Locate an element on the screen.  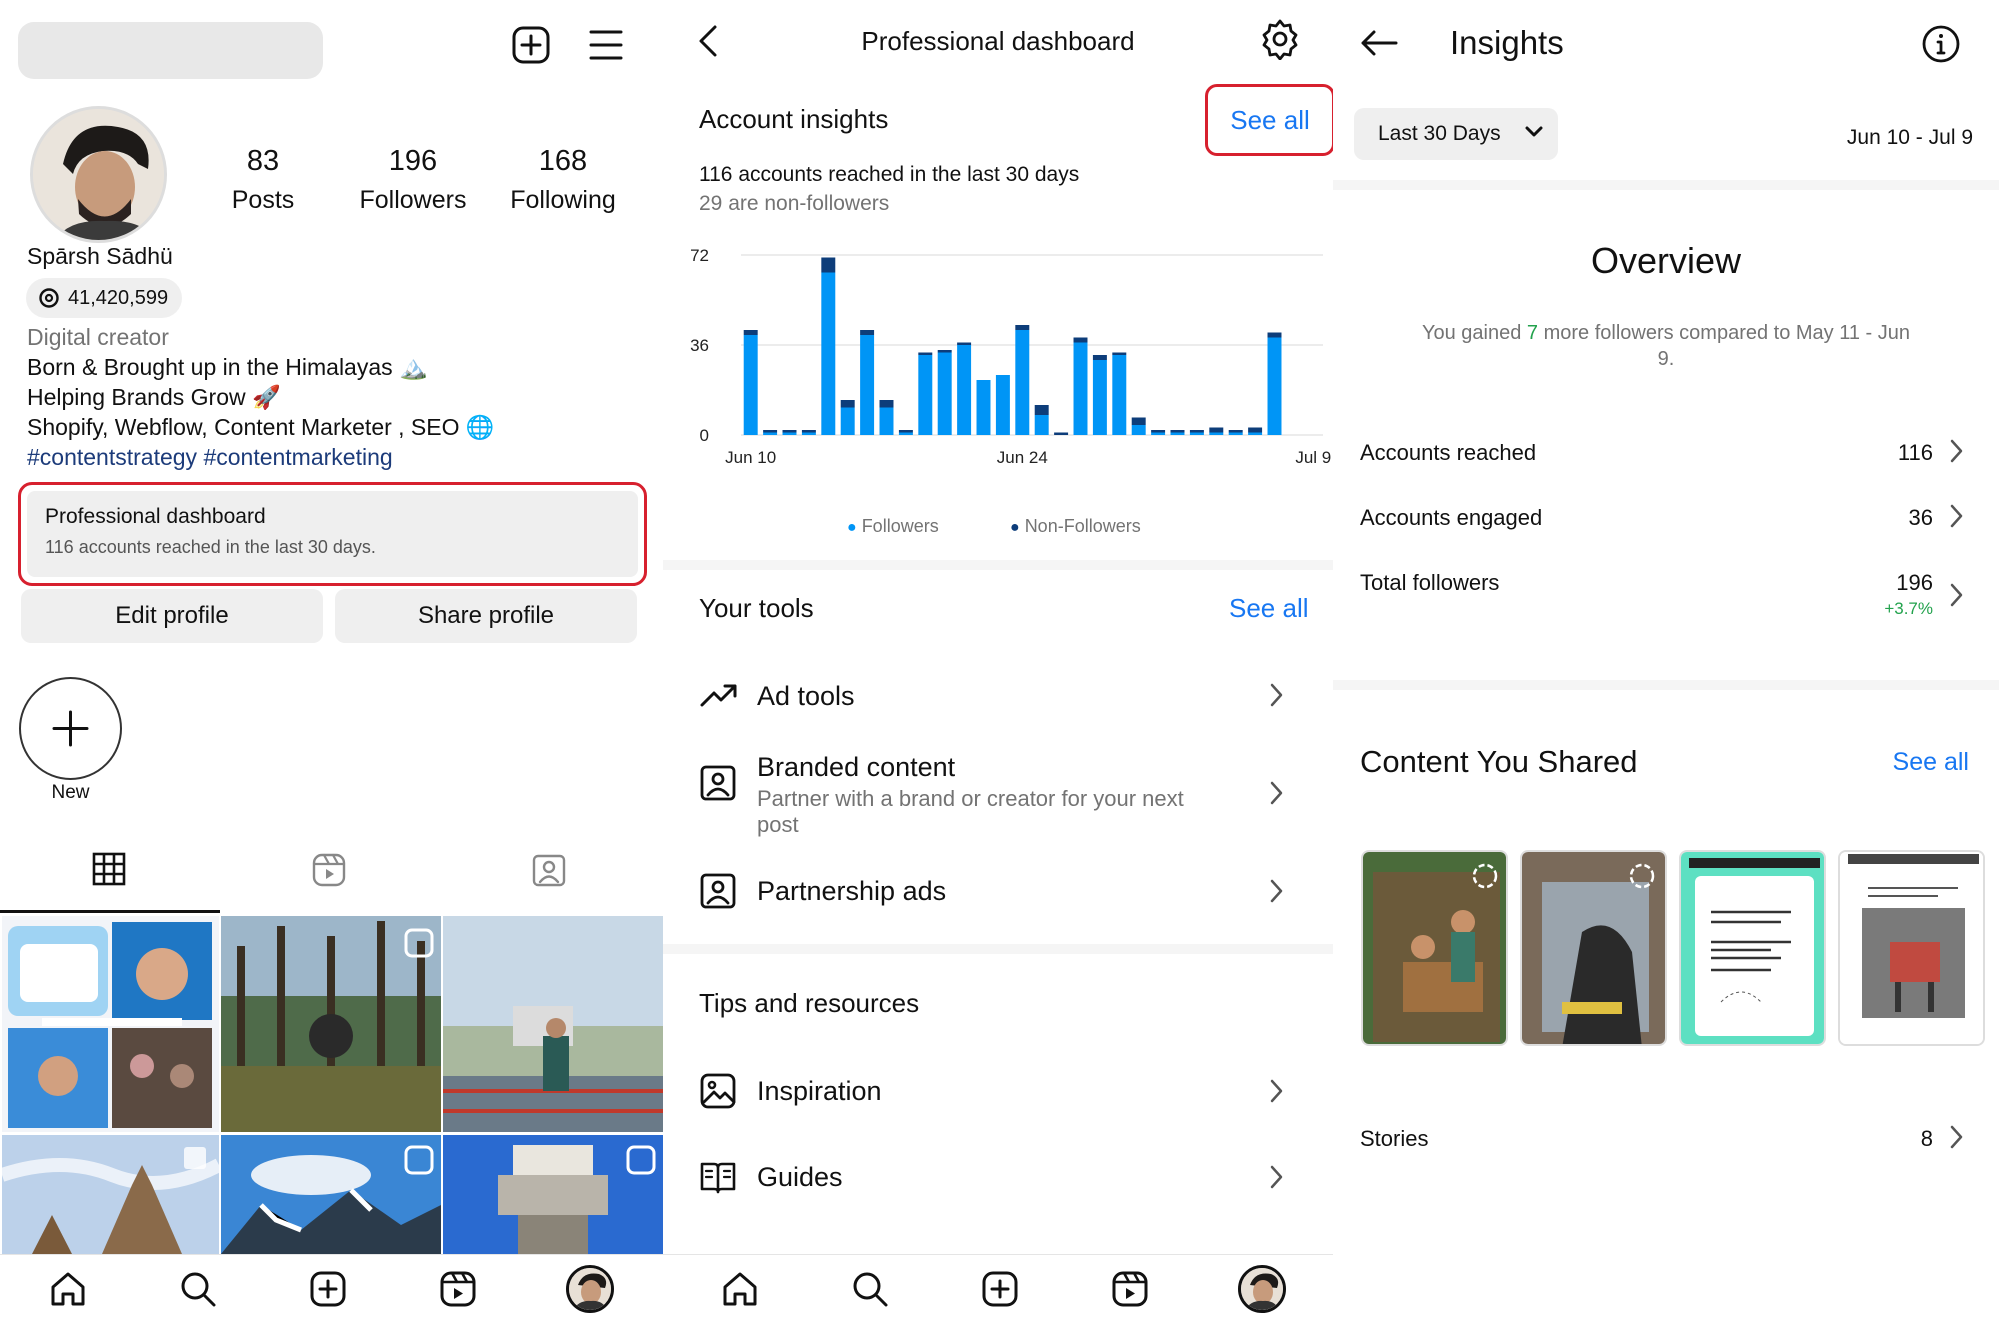
content-see-all-link: See all is located at coordinates (1931, 762).